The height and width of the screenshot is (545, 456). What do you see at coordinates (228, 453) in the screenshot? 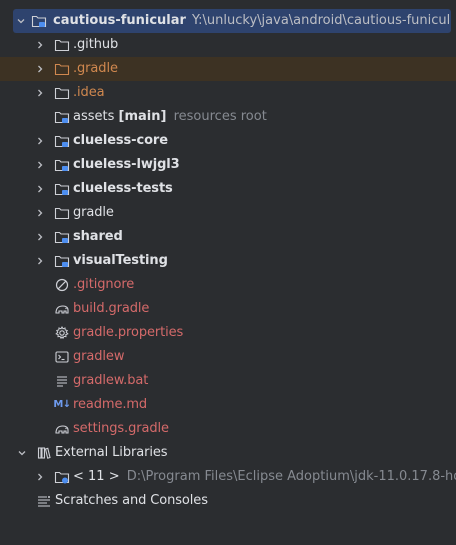
I see `tree-item-external-libraries: External Libraries` at bounding box center [228, 453].